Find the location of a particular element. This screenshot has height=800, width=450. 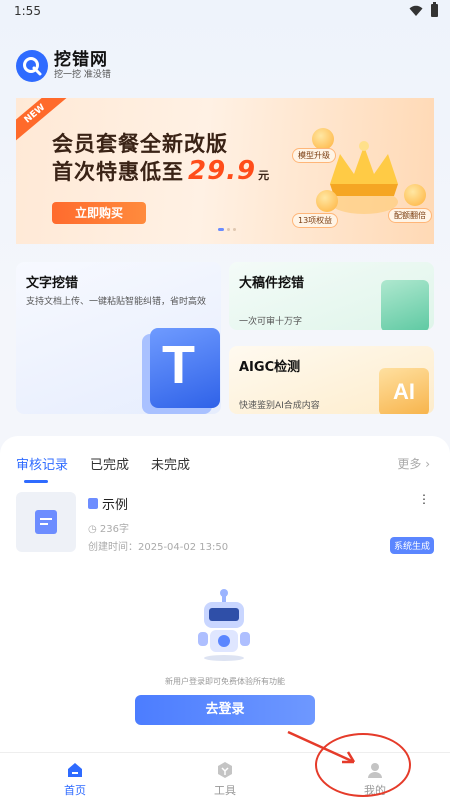

text-check-desc: 支持文档上传、一键粘贴智能纠错，省时高效 is located at coordinates (116, 302).